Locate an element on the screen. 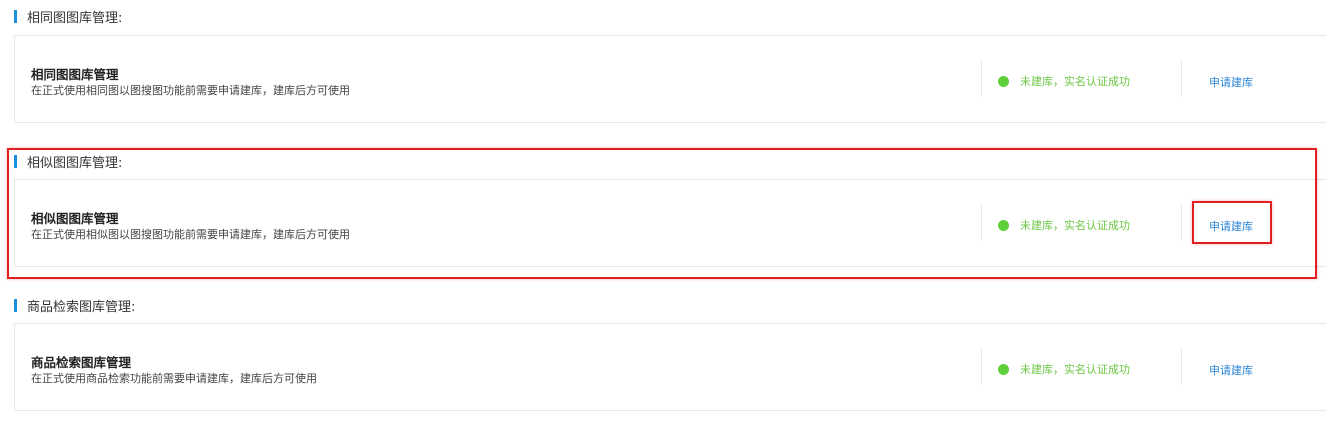  card-title: 商品检索图库管理 is located at coordinates (81, 362).